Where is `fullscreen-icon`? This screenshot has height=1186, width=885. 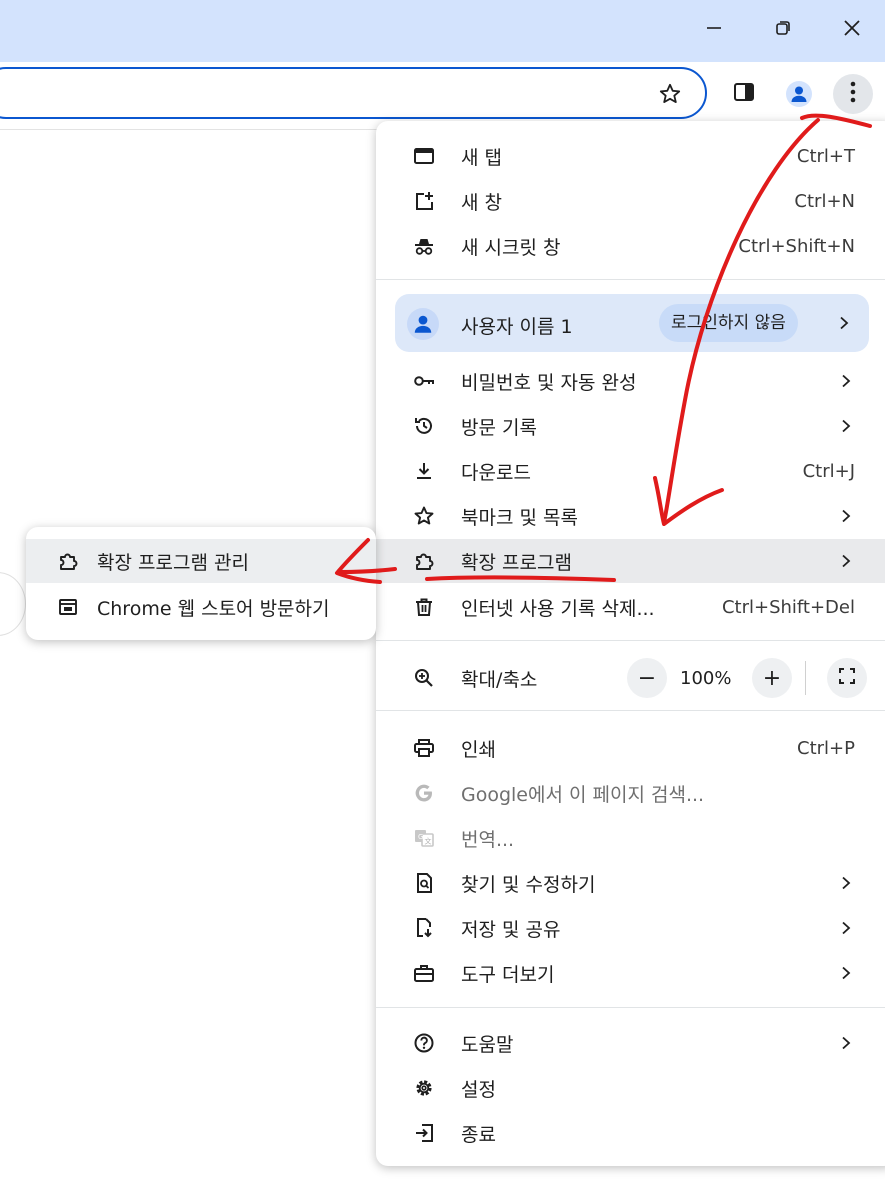 fullscreen-icon is located at coordinates (847, 678).